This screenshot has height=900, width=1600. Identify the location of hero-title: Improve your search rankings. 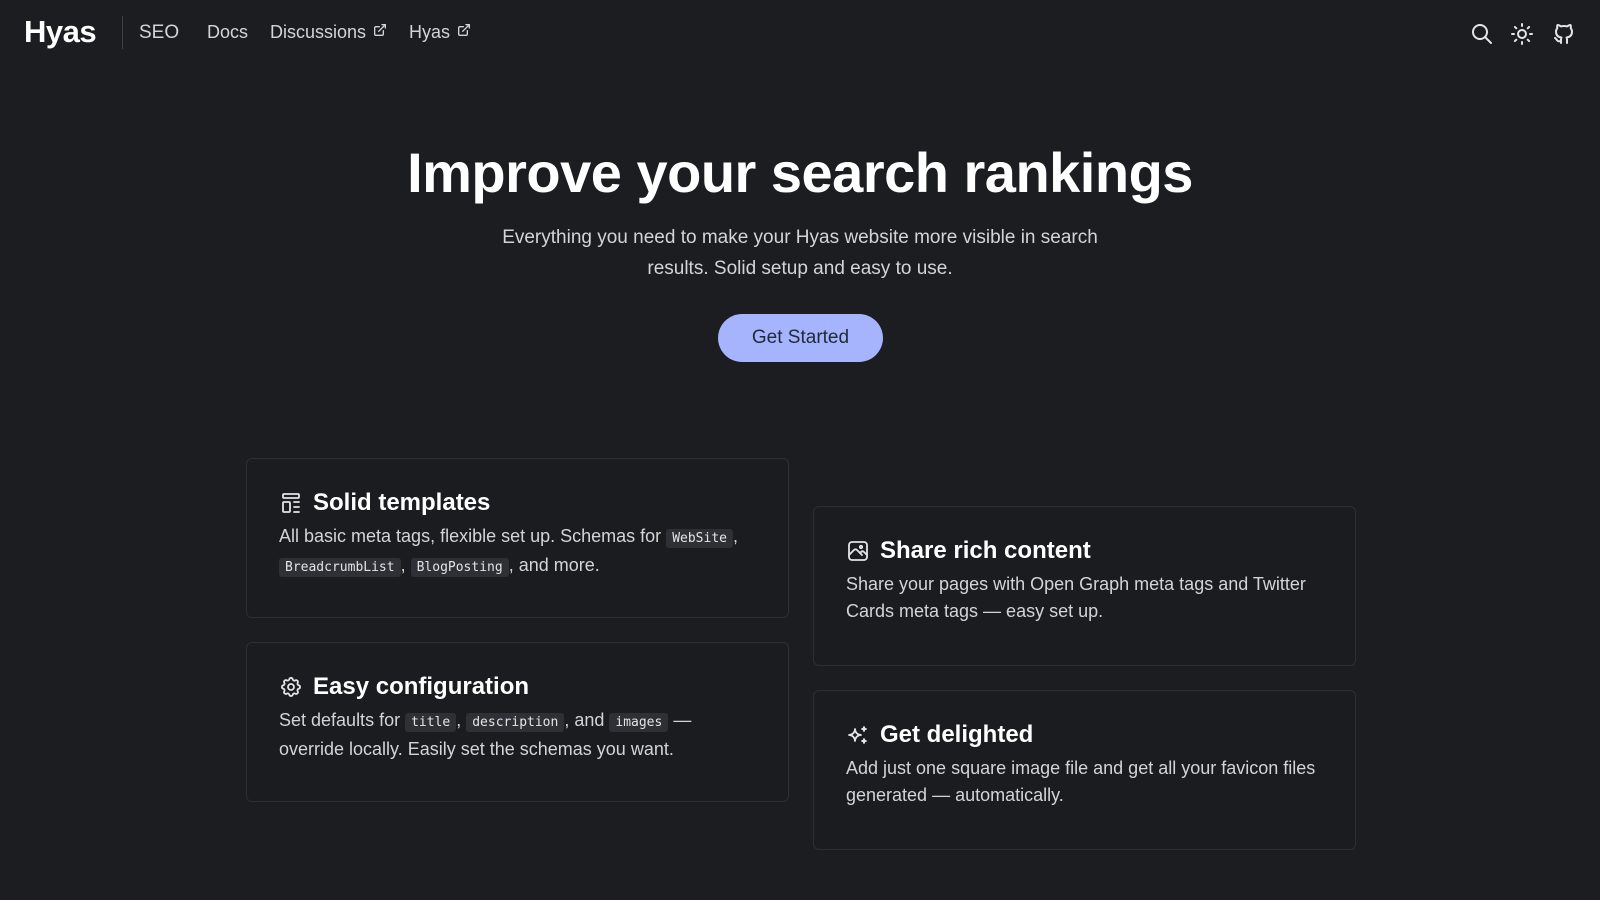
(800, 172).